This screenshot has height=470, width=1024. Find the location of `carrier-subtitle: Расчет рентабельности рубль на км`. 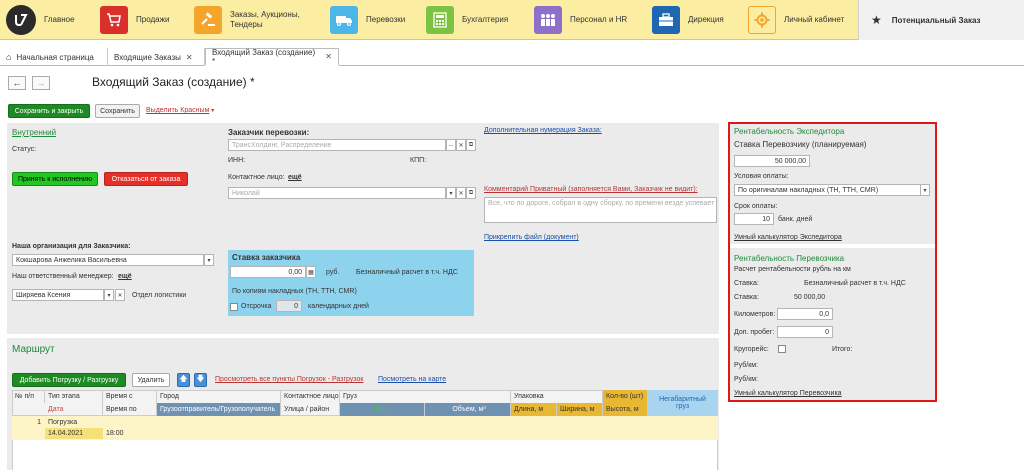

carrier-subtitle: Расчет рентабельности рубль на км is located at coordinates (792, 269).